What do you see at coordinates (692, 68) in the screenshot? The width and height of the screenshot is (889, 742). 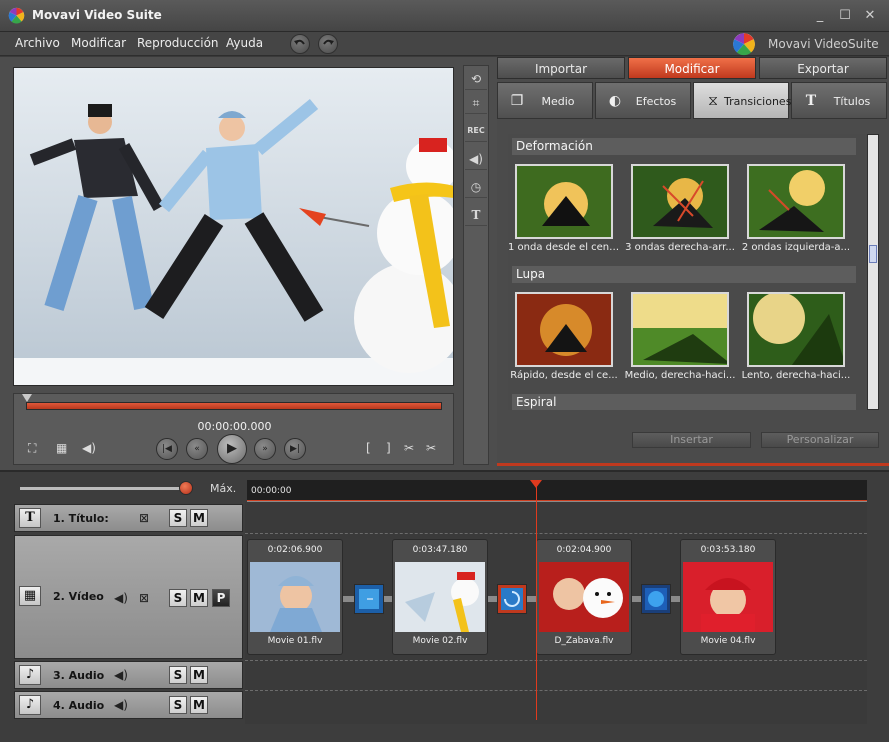 I see `tab-modificar: Modificar` at bounding box center [692, 68].